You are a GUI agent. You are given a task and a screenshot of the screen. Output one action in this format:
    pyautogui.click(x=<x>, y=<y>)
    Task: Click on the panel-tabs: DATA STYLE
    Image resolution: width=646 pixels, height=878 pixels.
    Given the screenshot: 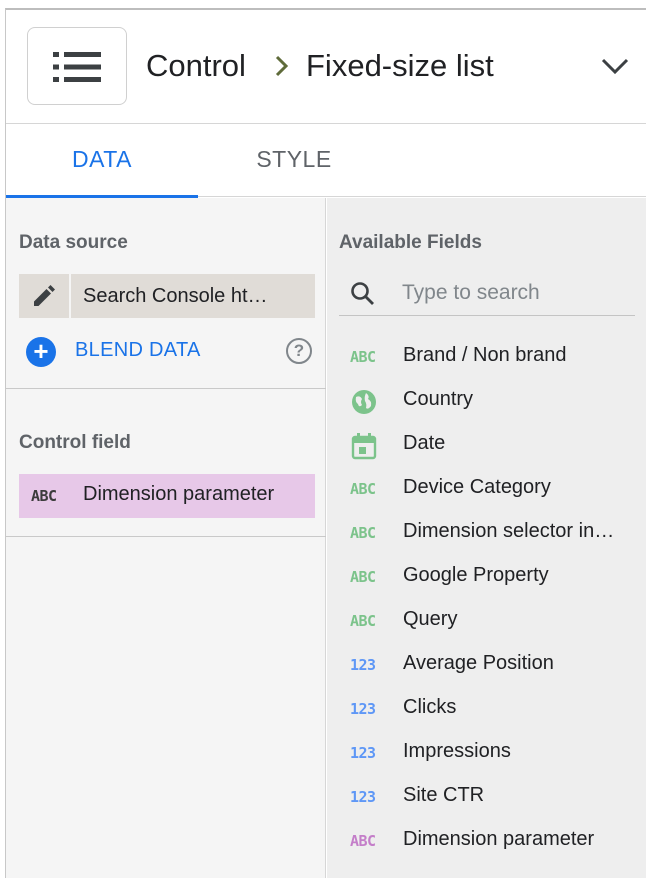 What is the action you would take?
    pyautogui.click(x=326, y=161)
    